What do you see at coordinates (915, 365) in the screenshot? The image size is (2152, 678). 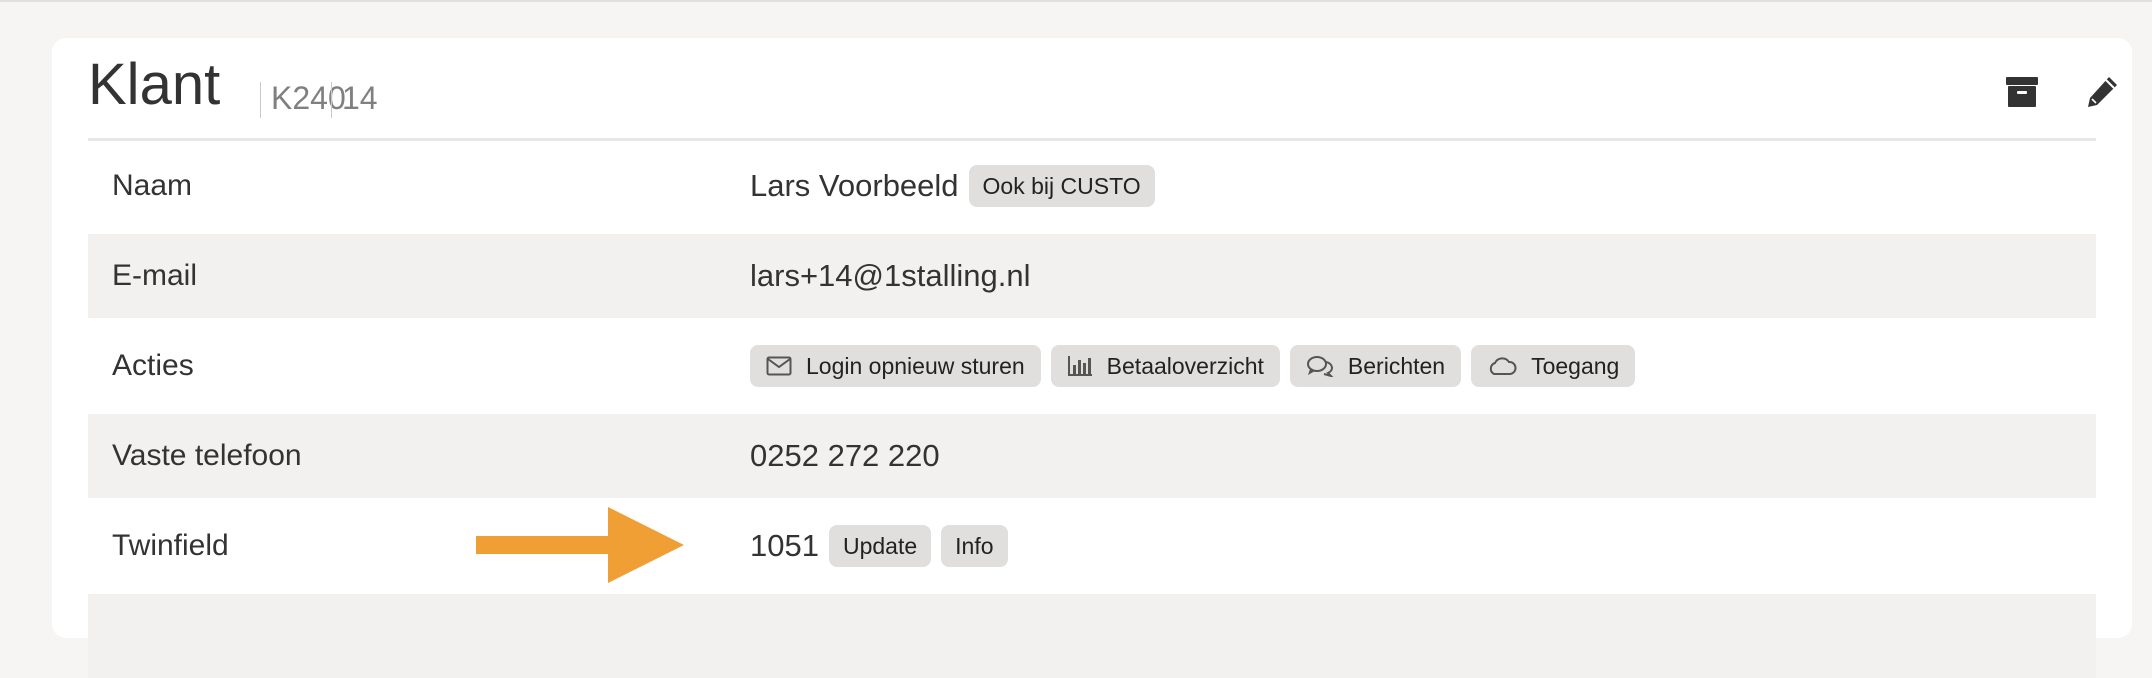 I see `resend-login-label: Login opnieuw sturen` at bounding box center [915, 365].